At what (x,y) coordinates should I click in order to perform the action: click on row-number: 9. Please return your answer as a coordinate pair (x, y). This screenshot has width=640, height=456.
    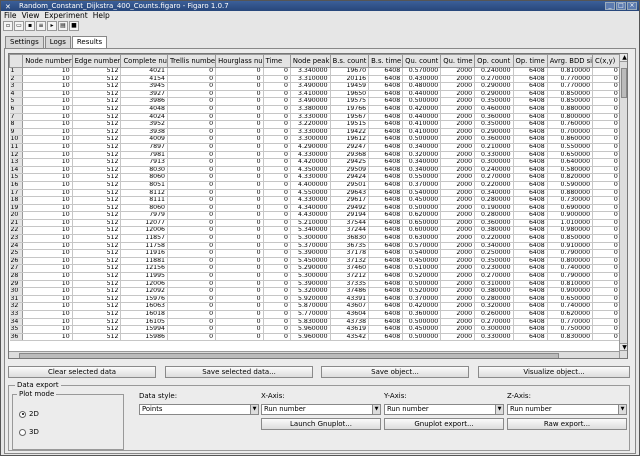
    Looking at the image, I should click on (16, 132).